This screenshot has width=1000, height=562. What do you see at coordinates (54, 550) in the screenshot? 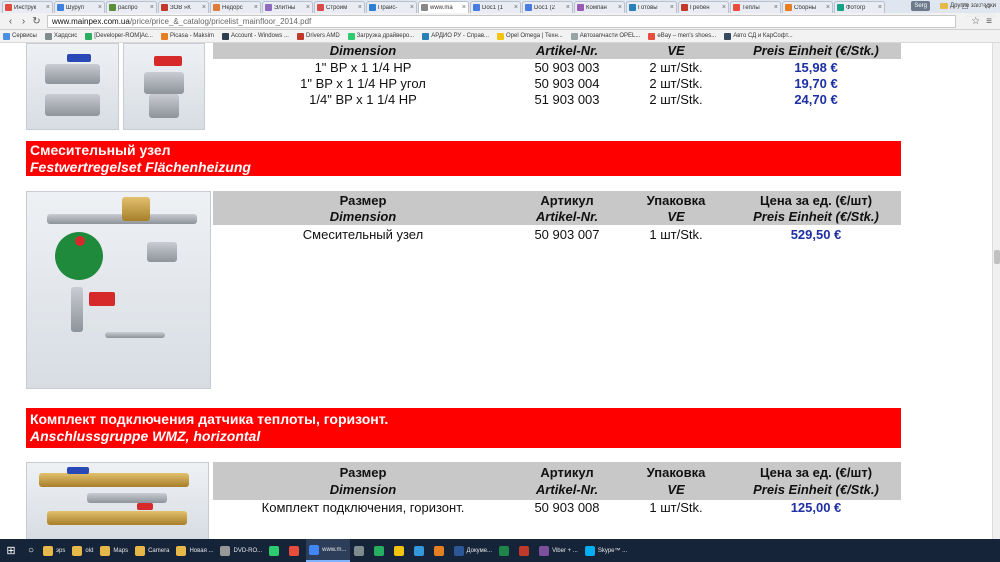
I see `taskbar-item: эрs` at bounding box center [54, 550].